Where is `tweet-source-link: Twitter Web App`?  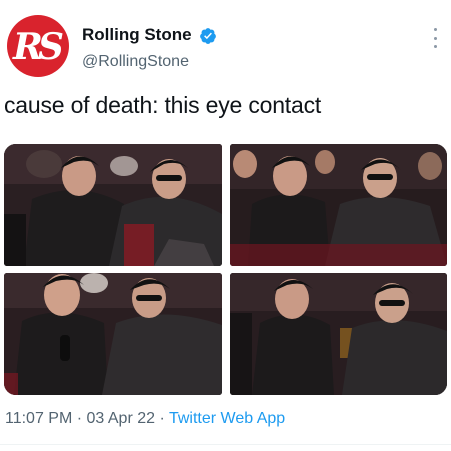
tweet-source-link: Twitter Web App is located at coordinates (227, 418).